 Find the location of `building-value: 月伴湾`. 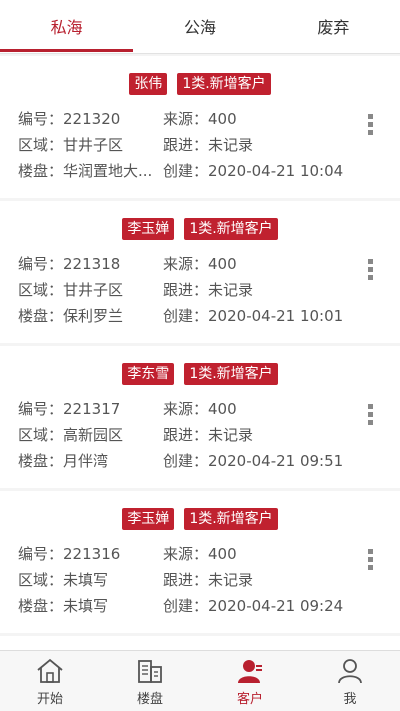

building-value: 月伴湾 is located at coordinates (86, 461).